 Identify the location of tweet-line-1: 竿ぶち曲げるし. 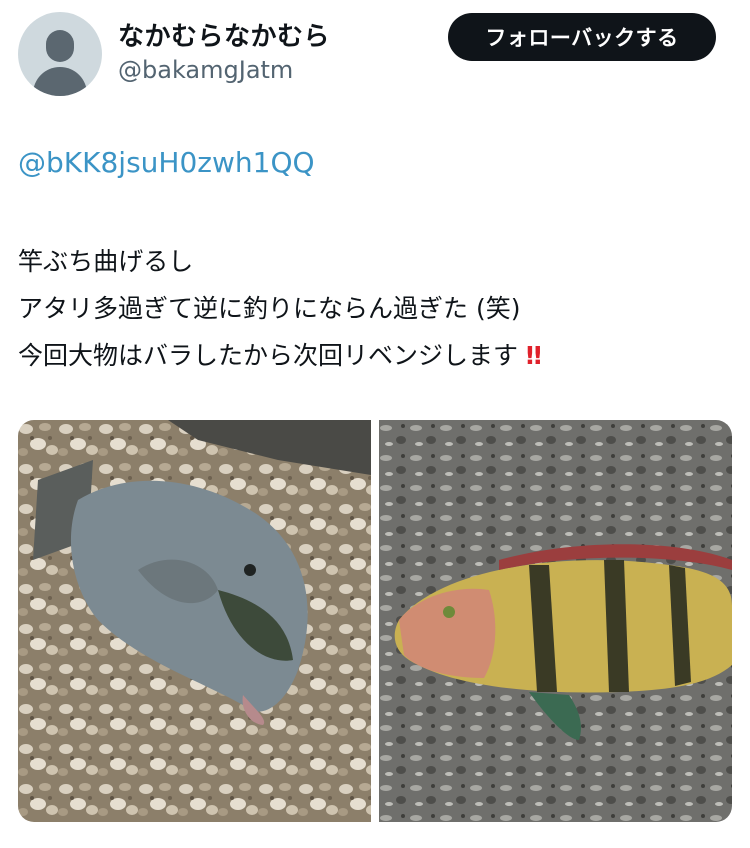
(106, 261).